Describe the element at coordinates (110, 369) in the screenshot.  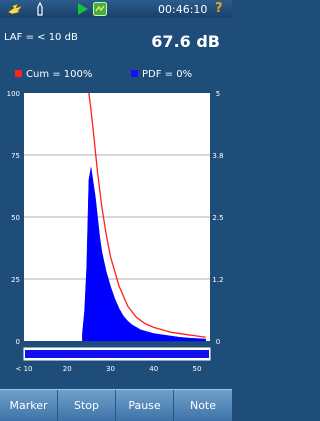
I see `x-tick-label: 30` at that location.